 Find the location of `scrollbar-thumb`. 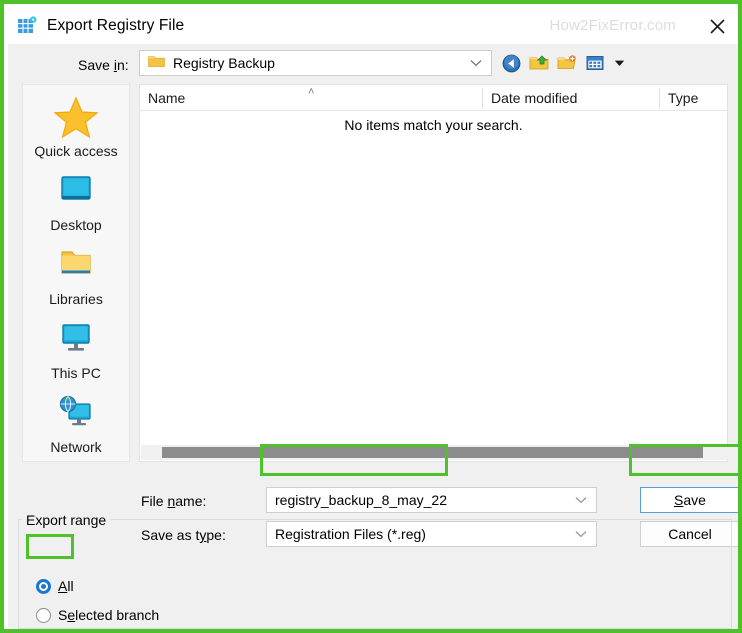

scrollbar-thumb is located at coordinates (432, 452).